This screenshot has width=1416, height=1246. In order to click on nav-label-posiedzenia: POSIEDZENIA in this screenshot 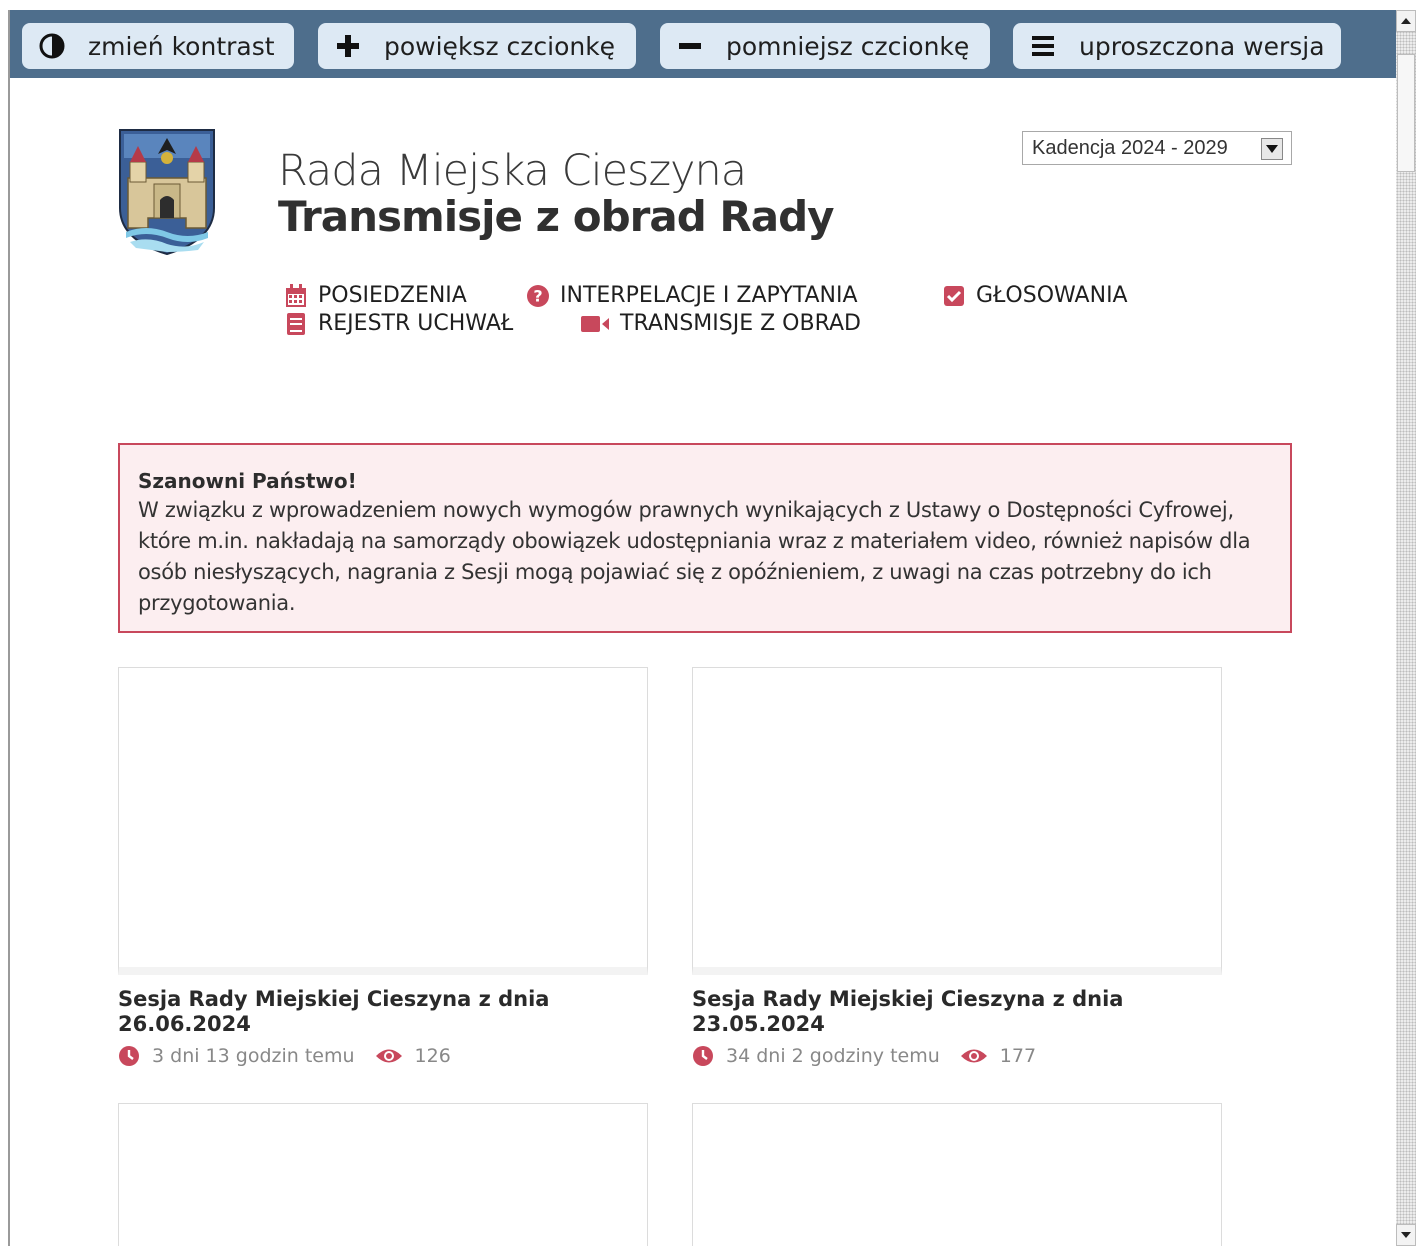, I will do `click(392, 295)`.